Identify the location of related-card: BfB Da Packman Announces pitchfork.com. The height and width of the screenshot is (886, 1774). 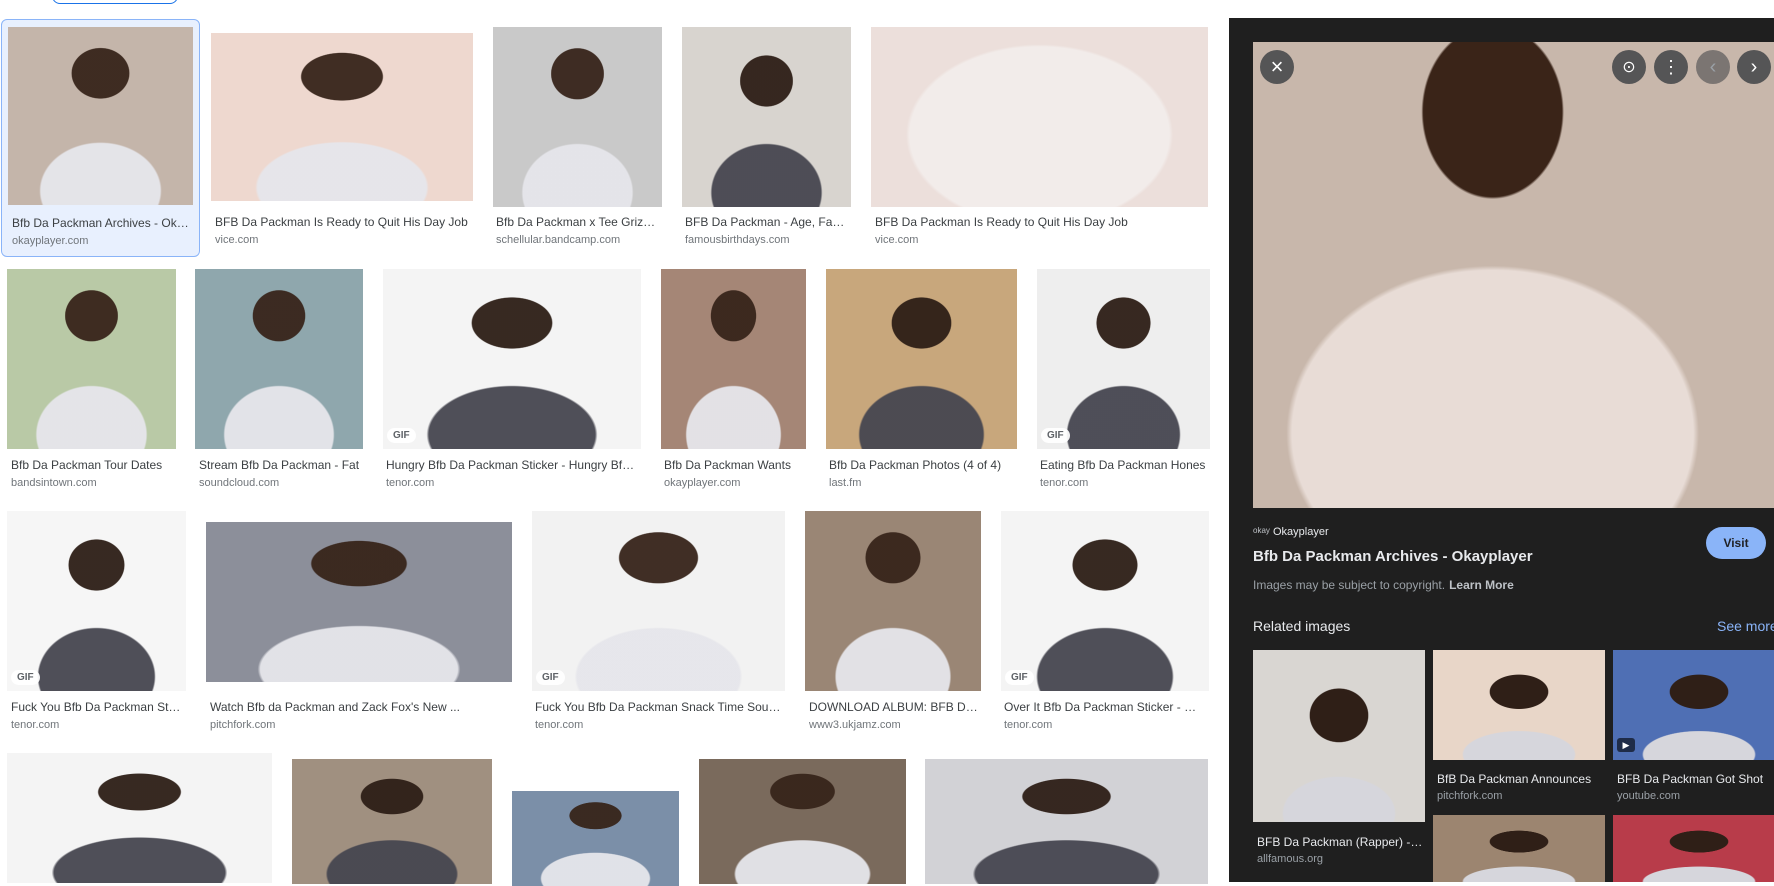
(1519, 726).